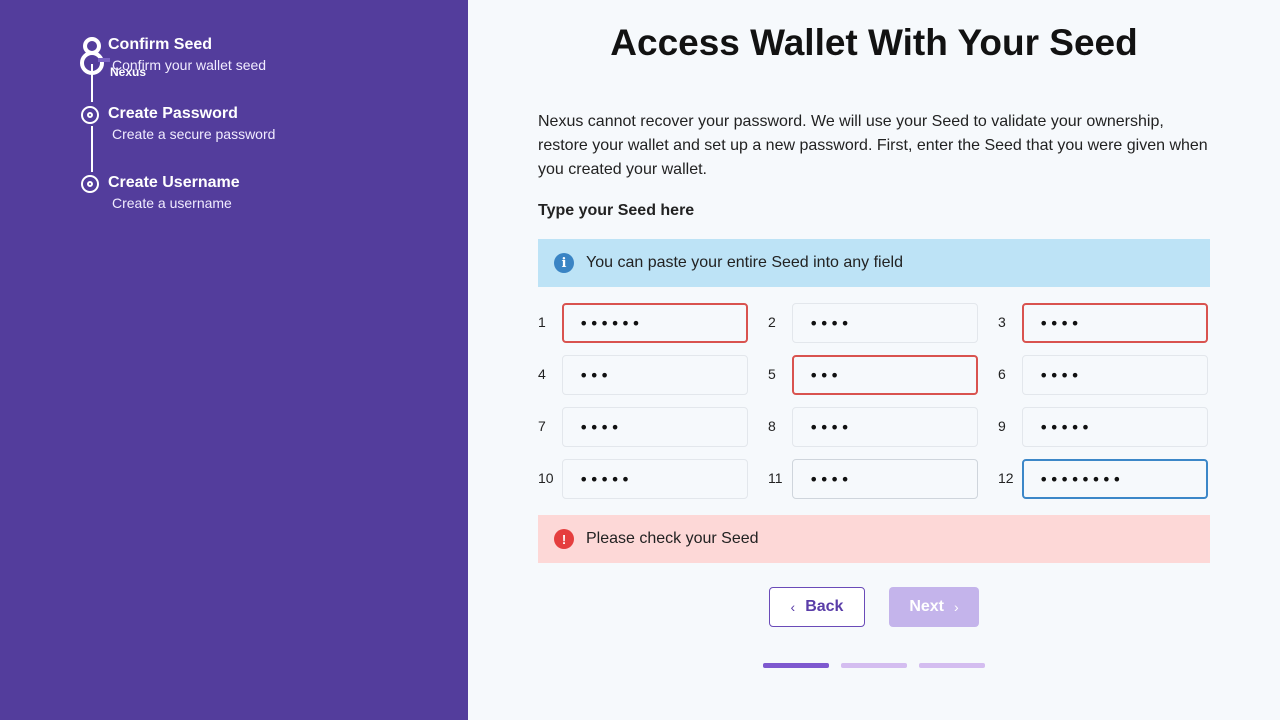  Describe the element at coordinates (956, 607) in the screenshot. I see `chevron-right-icon: ›` at that location.